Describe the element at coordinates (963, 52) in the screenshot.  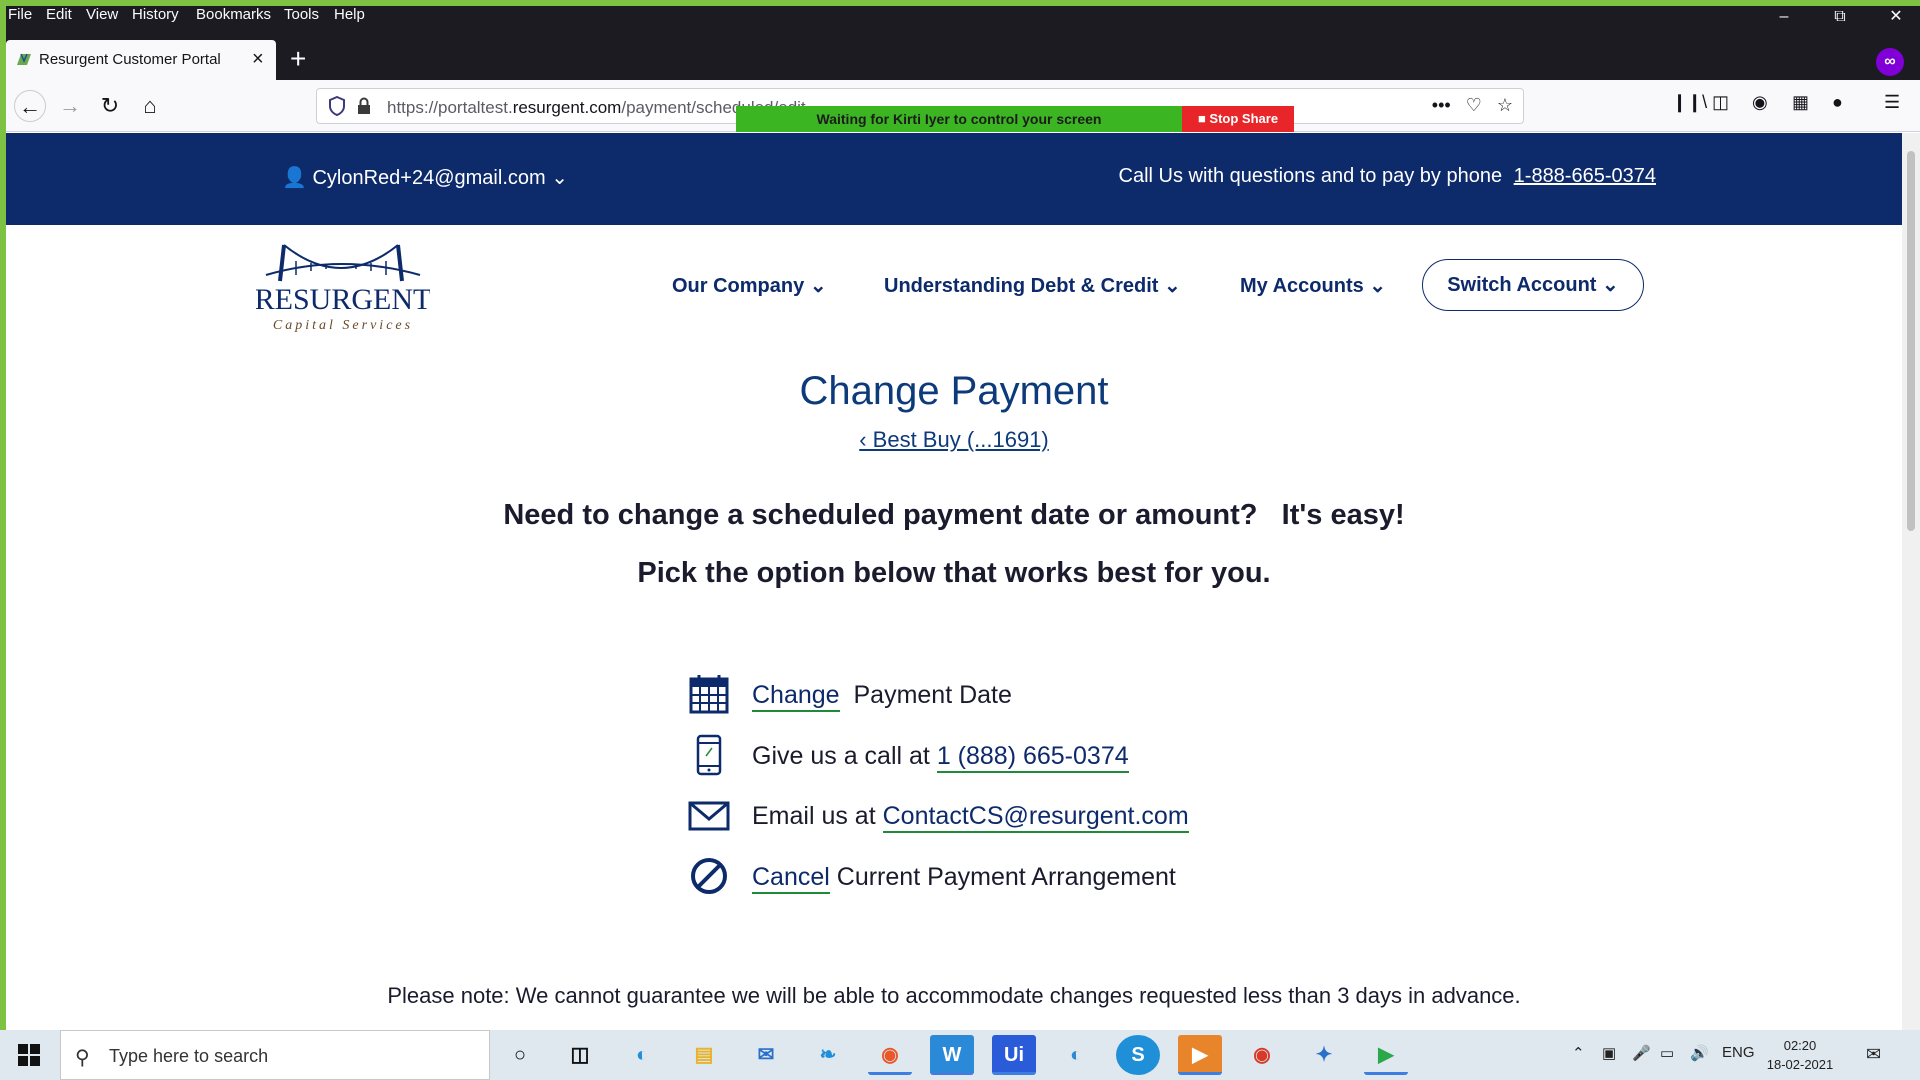
I see `tab-bar: Resurgent Customer Portal × + ∞` at that location.